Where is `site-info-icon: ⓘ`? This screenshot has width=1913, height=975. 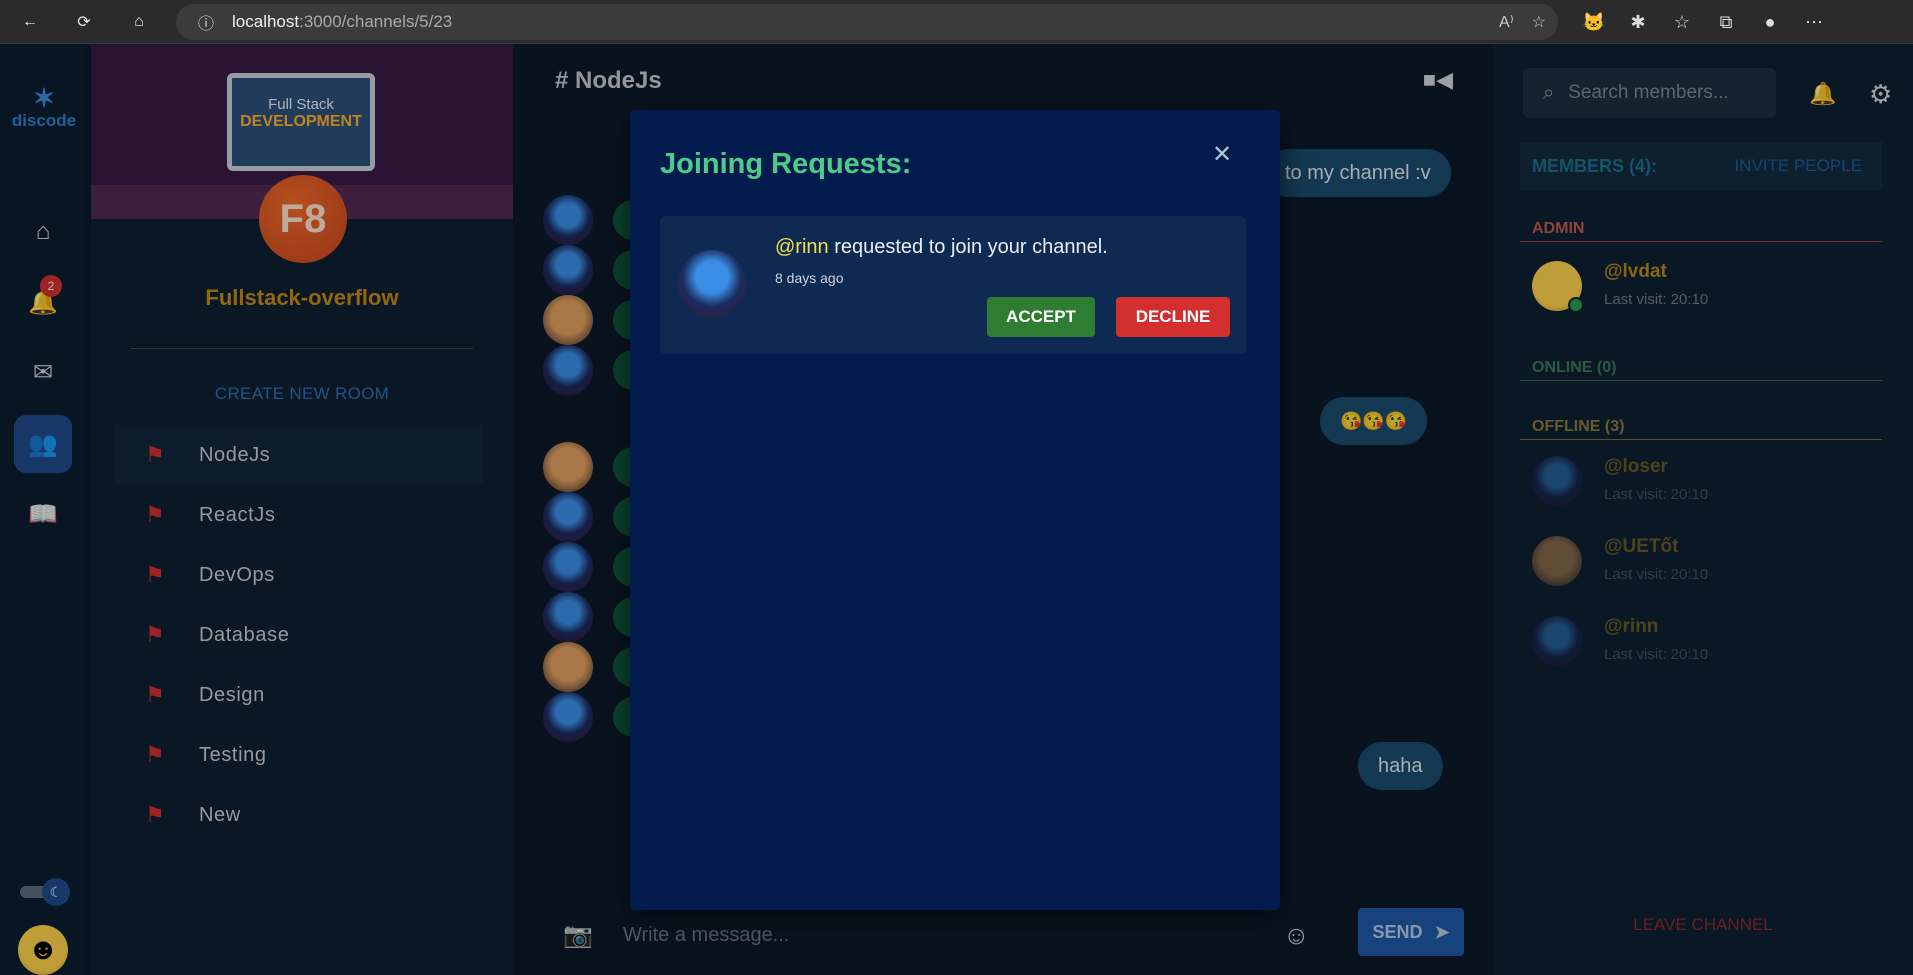
site-info-icon: ⓘ is located at coordinates (206, 22).